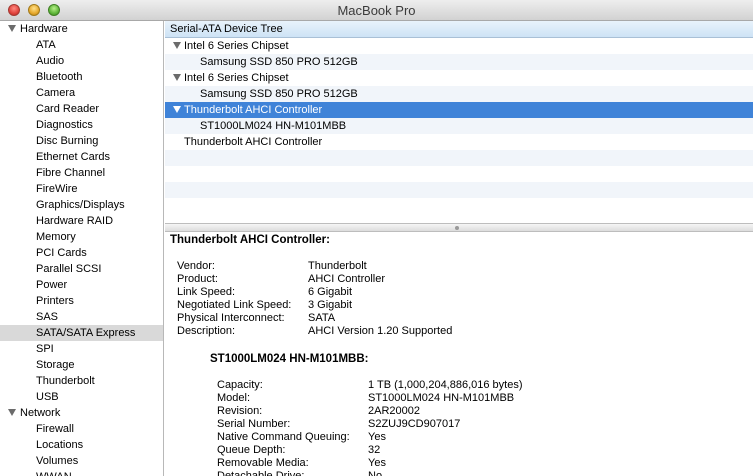 The height and width of the screenshot is (476, 753). What do you see at coordinates (81, 381) in the screenshot?
I see `sidebar-item-thunderbolt: Thunderbolt` at bounding box center [81, 381].